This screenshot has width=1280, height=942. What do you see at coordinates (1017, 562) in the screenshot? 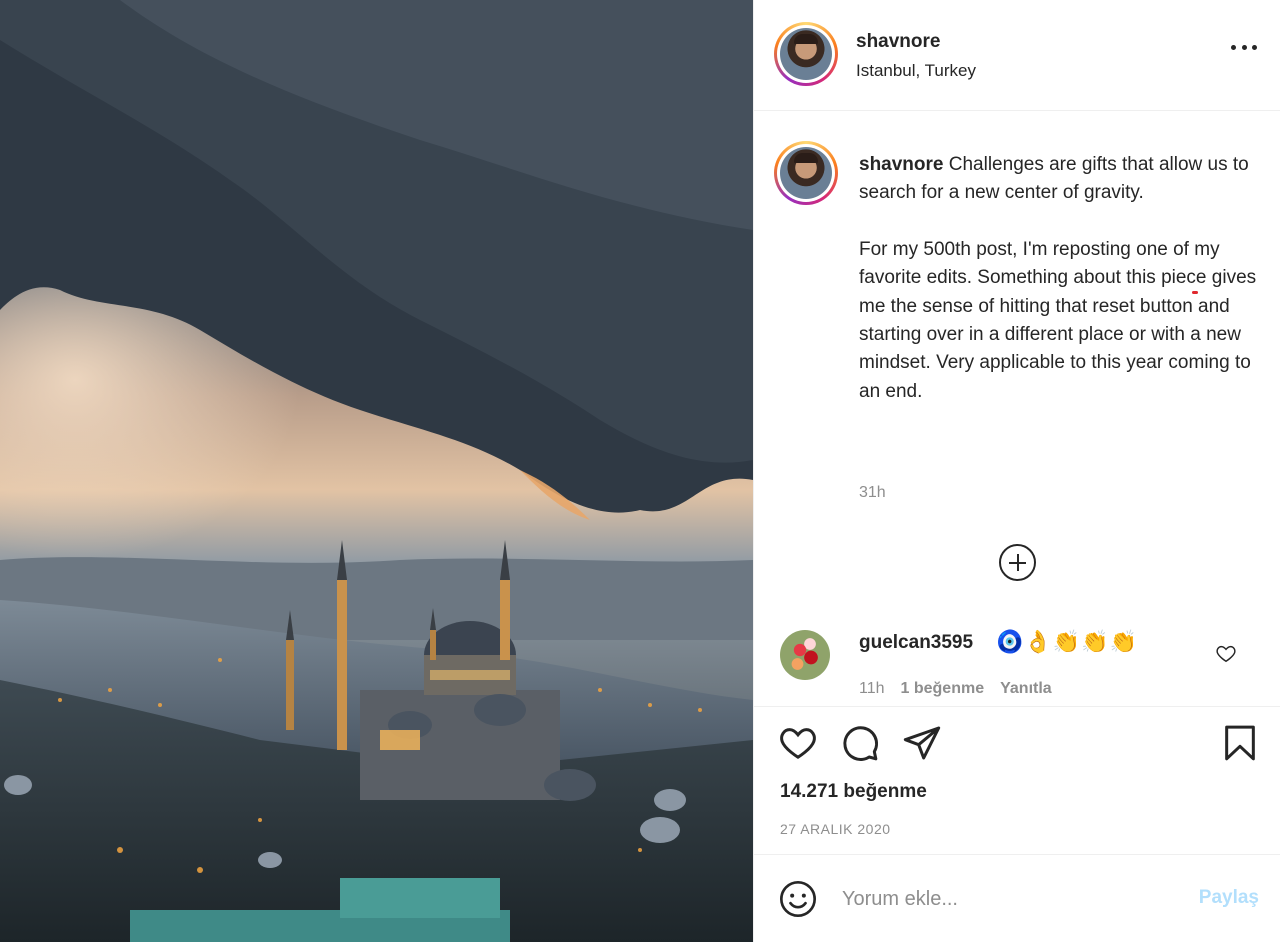
I see `plus-circle-icon` at bounding box center [1017, 562].